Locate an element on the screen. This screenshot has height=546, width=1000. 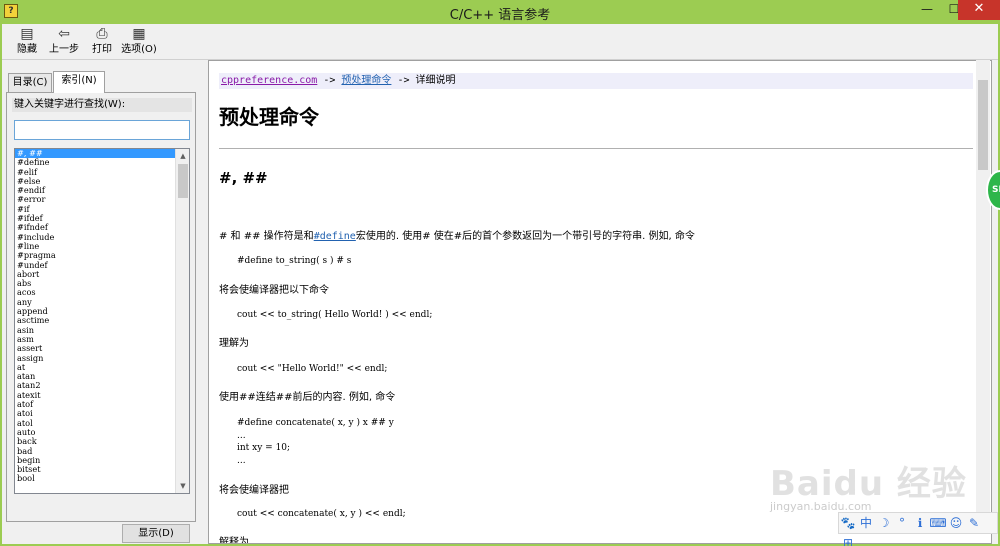
ime-icon: ✎ is located at coordinates (974, 523).